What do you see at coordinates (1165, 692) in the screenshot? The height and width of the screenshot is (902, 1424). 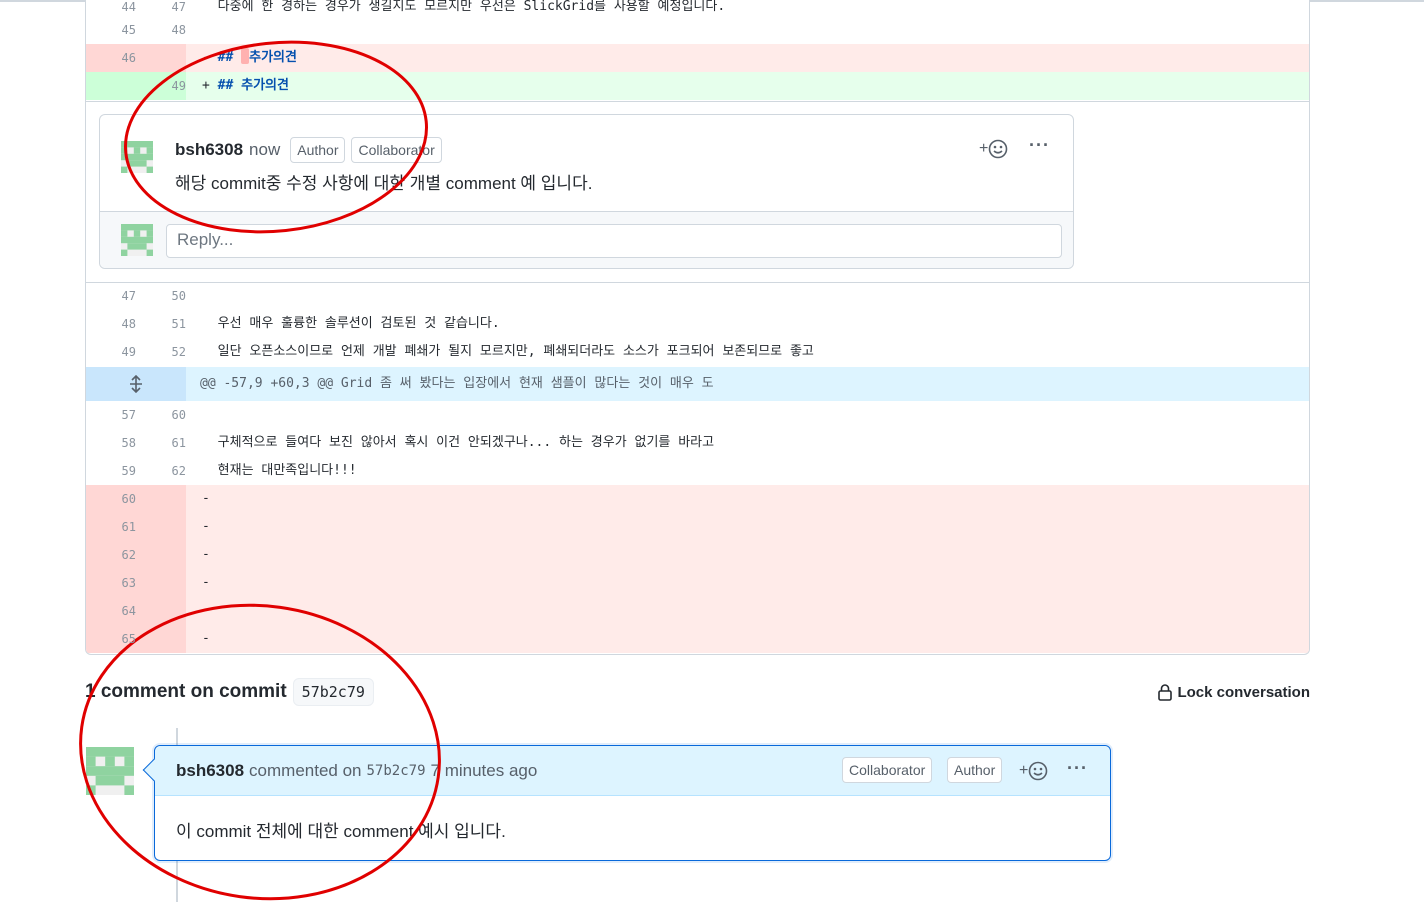 I see `lock-icon` at bounding box center [1165, 692].